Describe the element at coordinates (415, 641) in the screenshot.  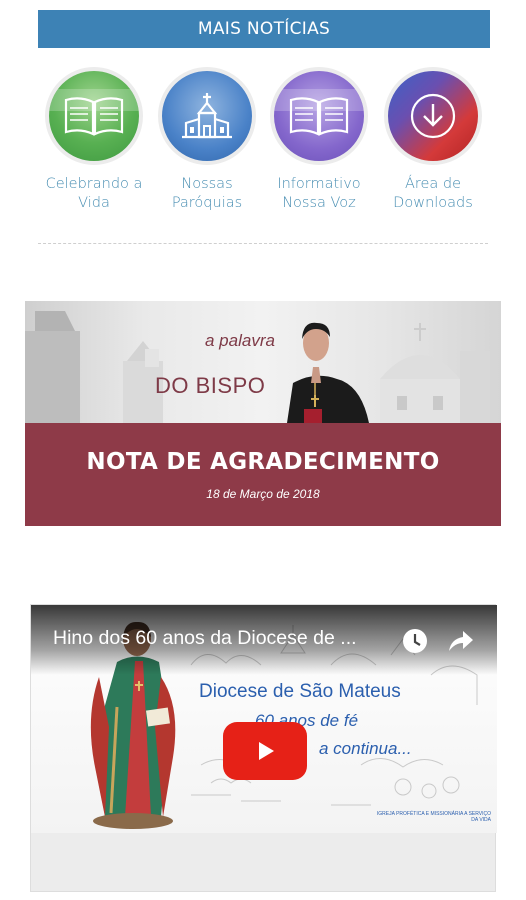
I see `watch-later-icon` at that location.